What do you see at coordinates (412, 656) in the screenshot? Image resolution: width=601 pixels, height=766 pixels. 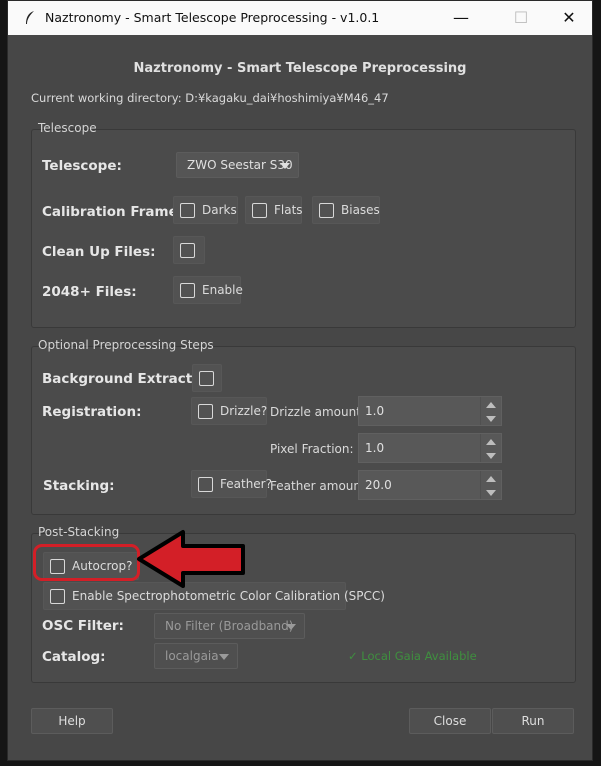 I see `gaia-status: ✓ Local Gaia Available` at bounding box center [412, 656].